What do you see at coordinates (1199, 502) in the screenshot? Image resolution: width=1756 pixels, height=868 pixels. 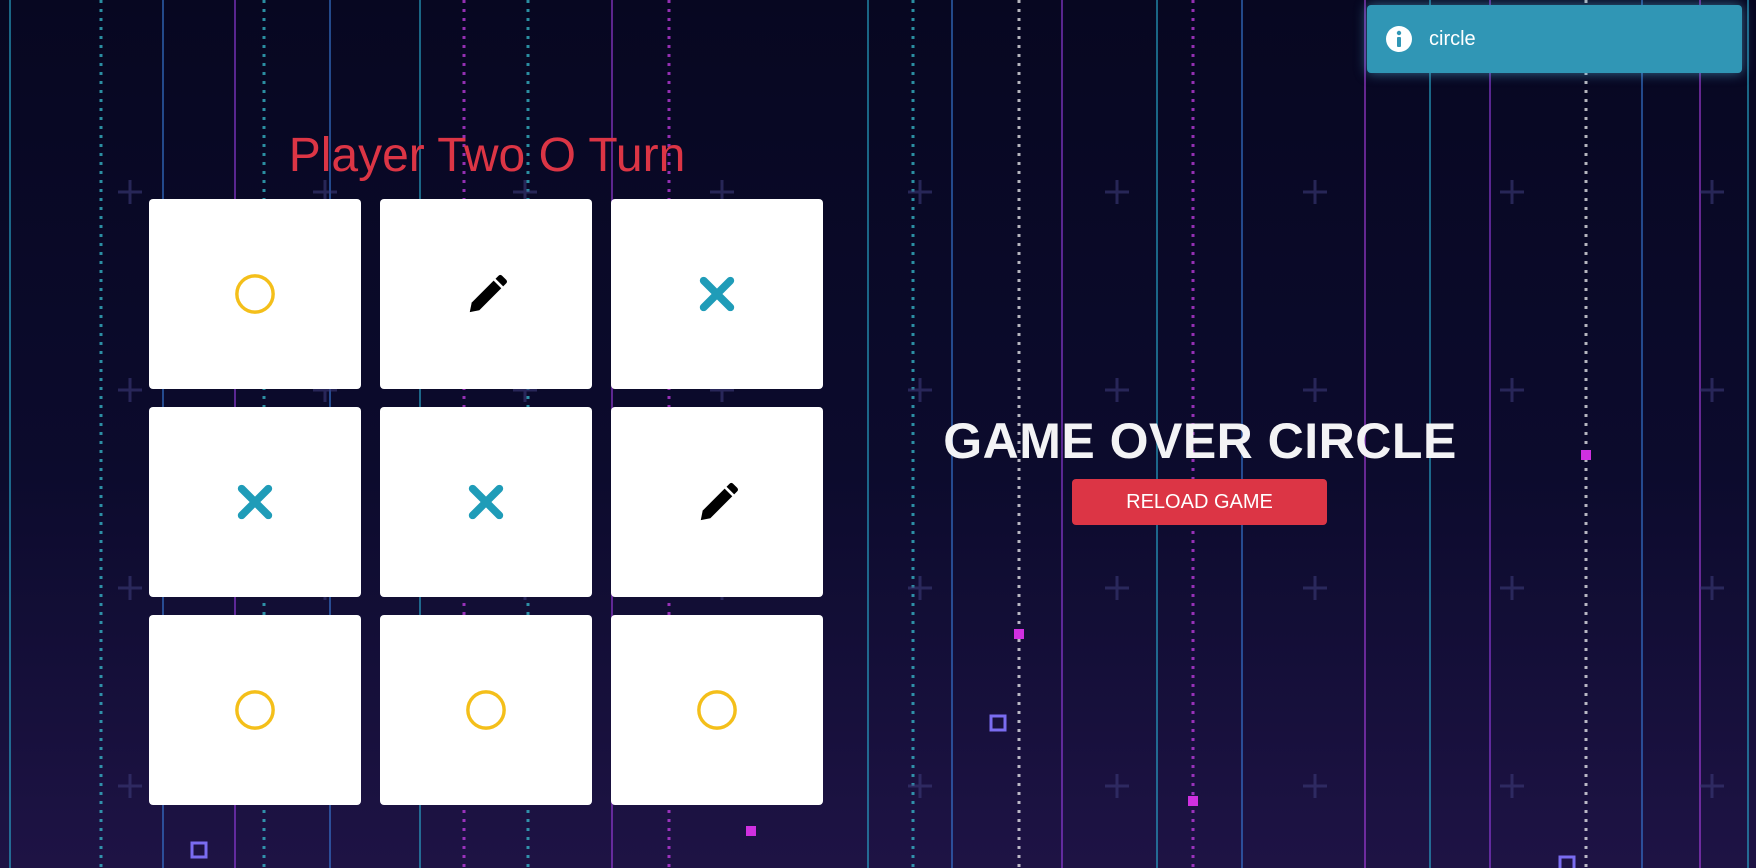 I see `reload-game-button: RELOAD GAME` at bounding box center [1199, 502].